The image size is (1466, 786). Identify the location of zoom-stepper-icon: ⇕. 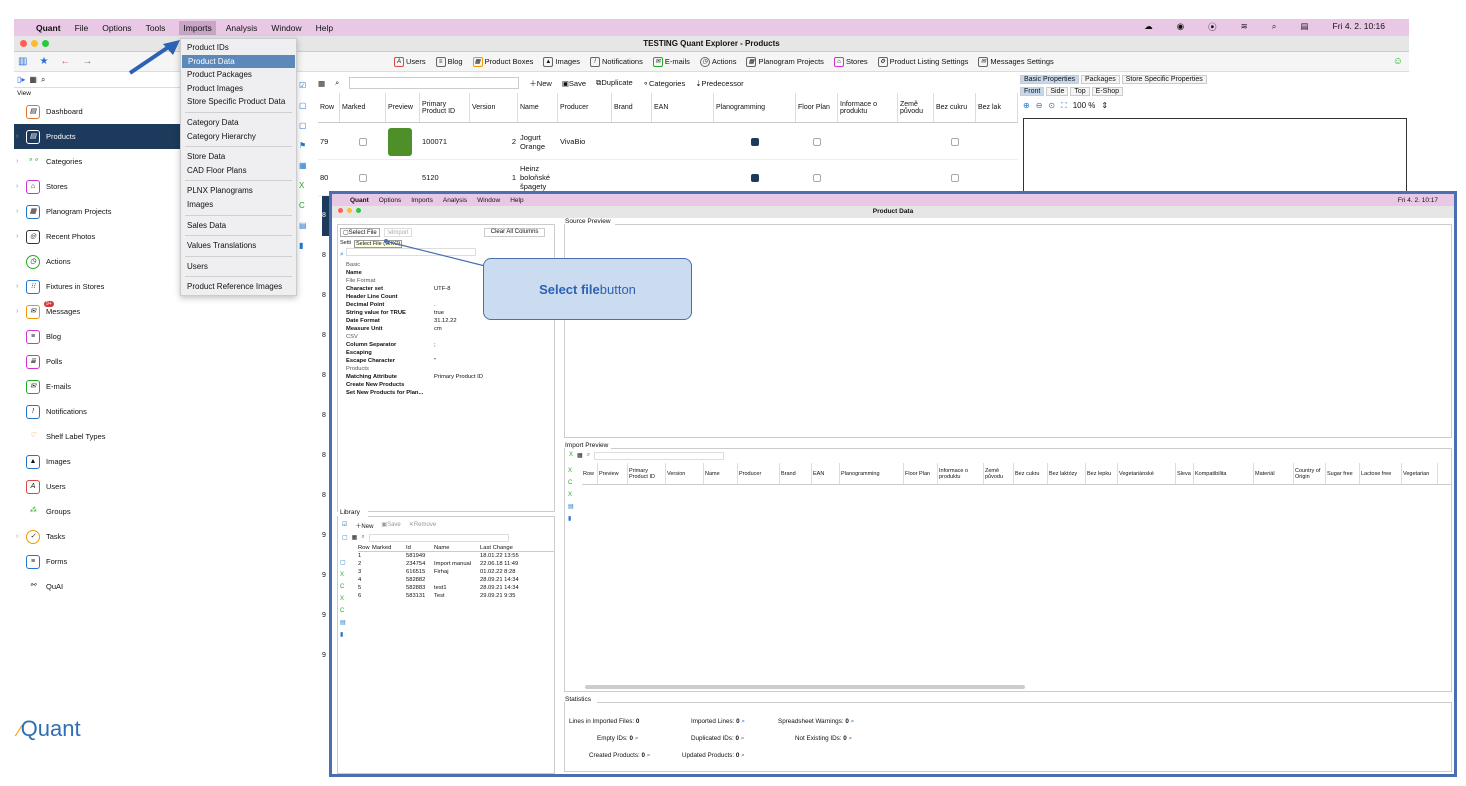
(1104, 106).